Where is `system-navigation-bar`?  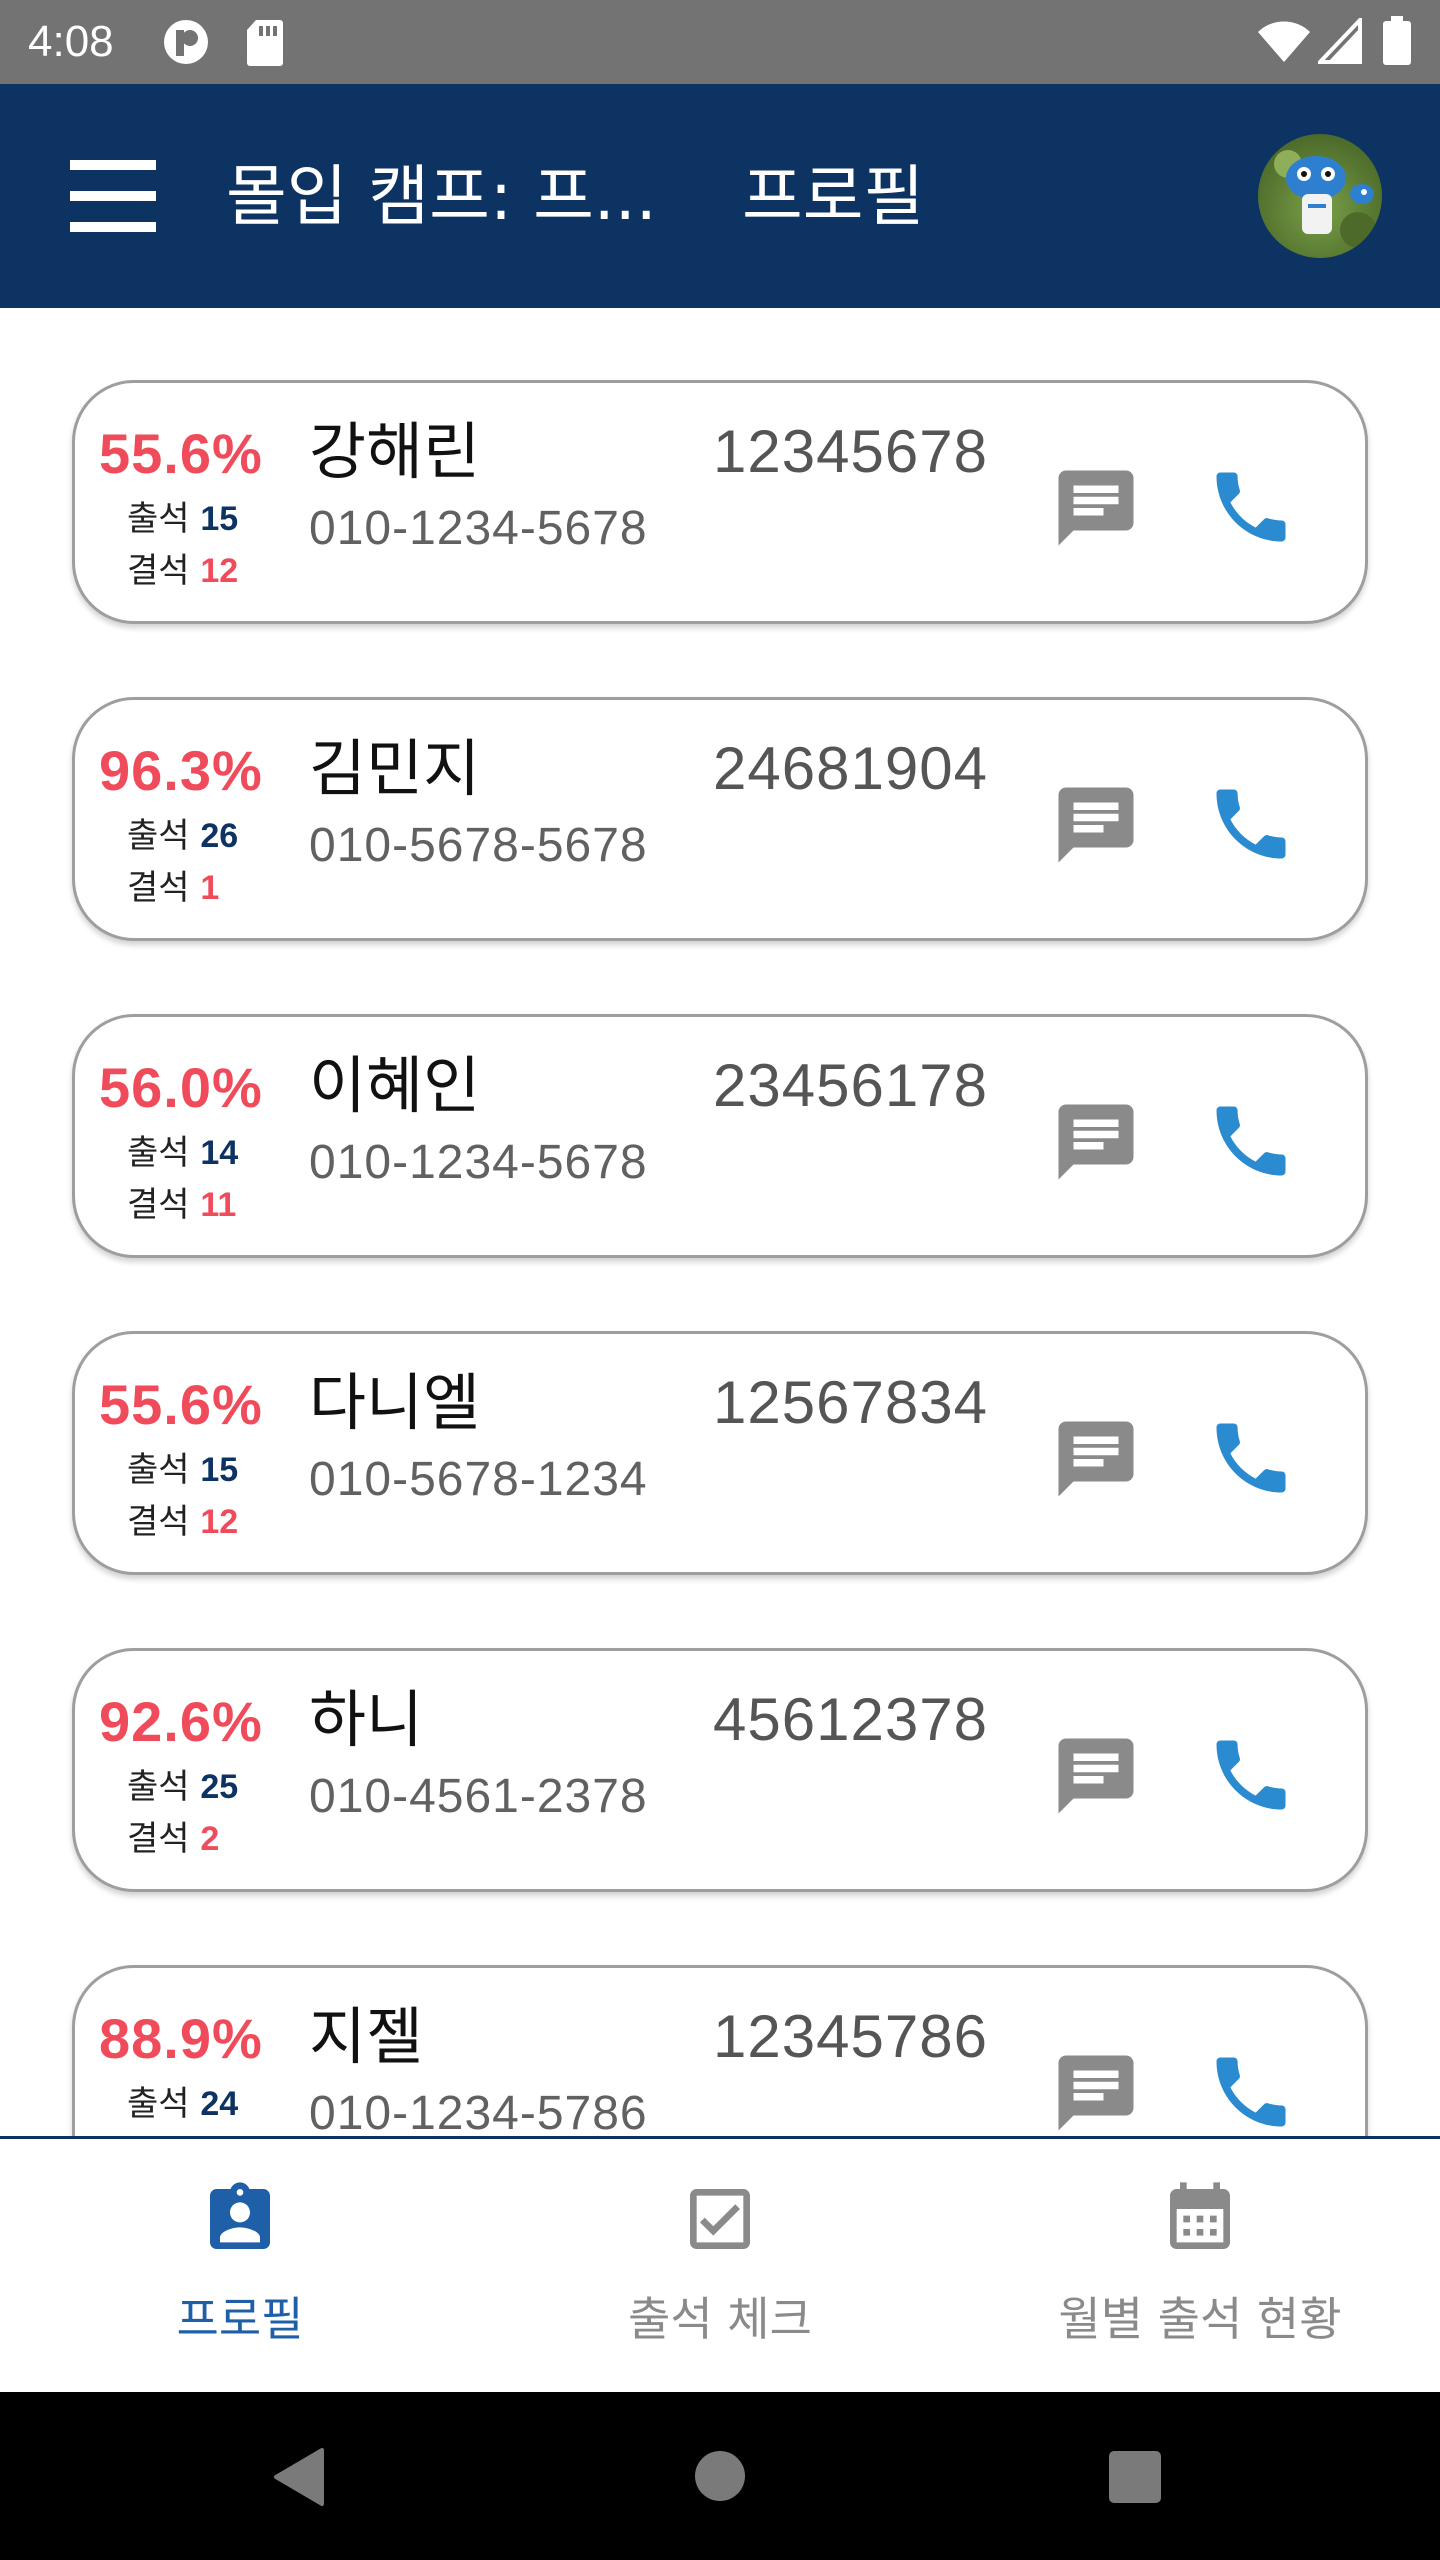 system-navigation-bar is located at coordinates (720, 2476).